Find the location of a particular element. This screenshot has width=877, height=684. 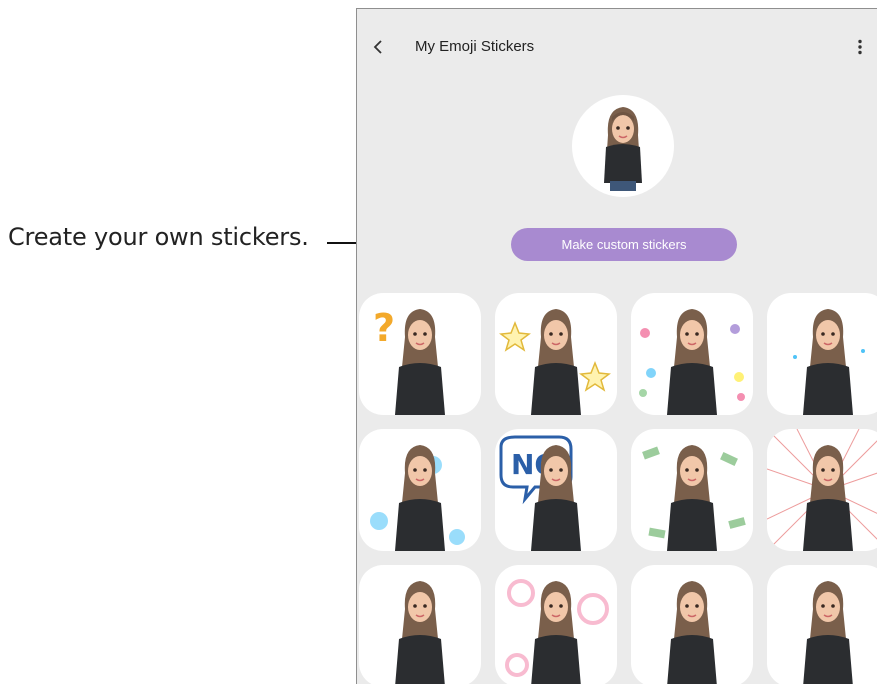

make-custom-stickers-button: Make custom stickers is located at coordinates (624, 244).